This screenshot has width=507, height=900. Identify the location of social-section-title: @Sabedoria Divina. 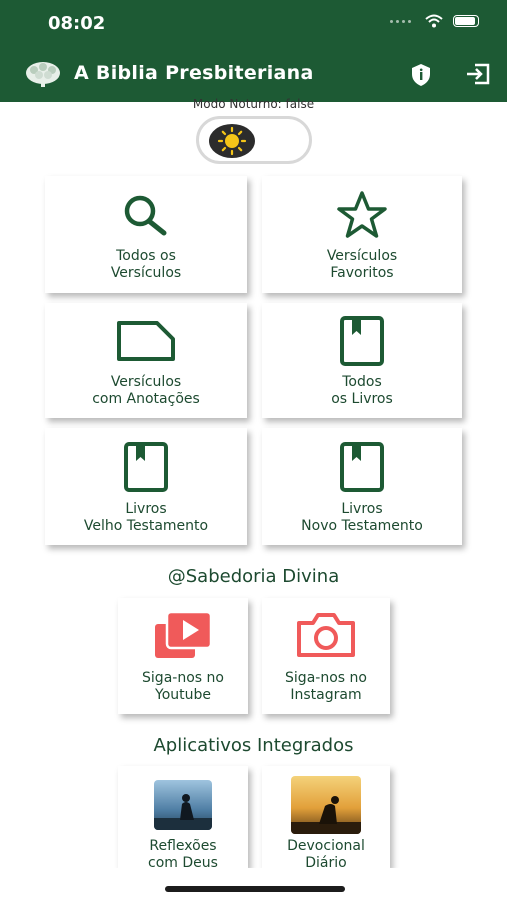
(253, 576).